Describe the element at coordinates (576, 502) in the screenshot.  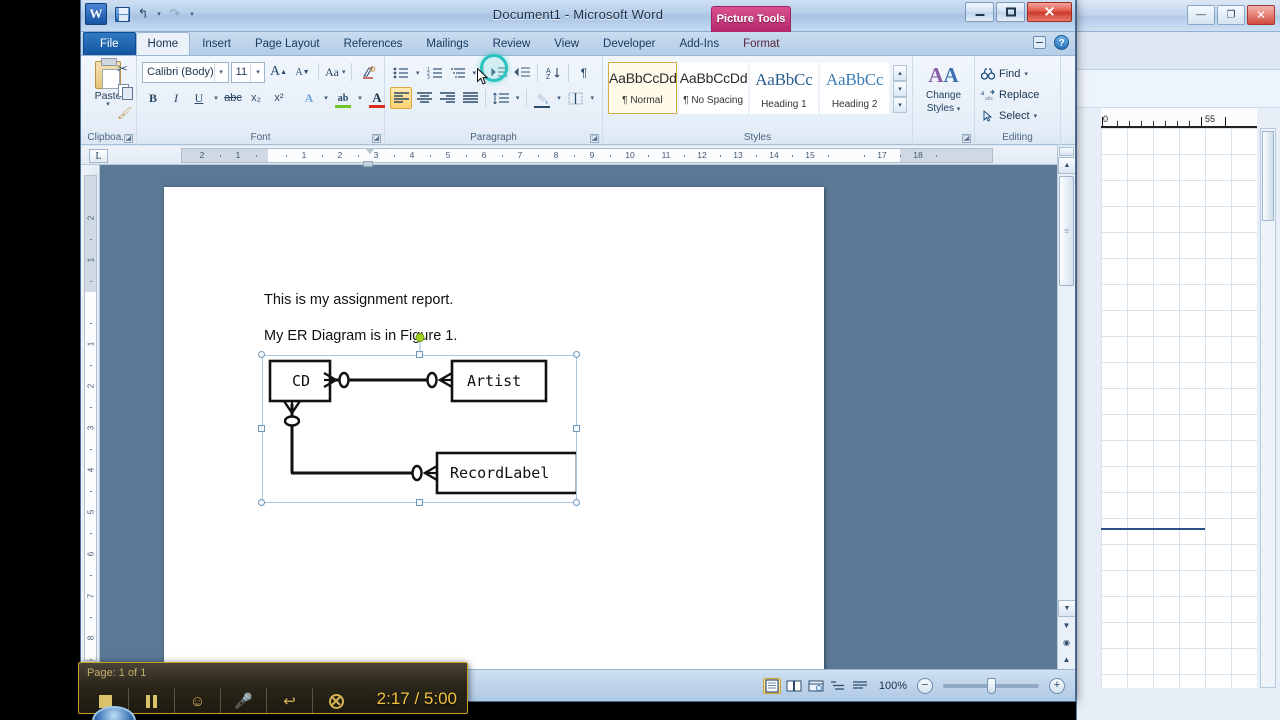
I see `resize-handle-bottom-right` at that location.